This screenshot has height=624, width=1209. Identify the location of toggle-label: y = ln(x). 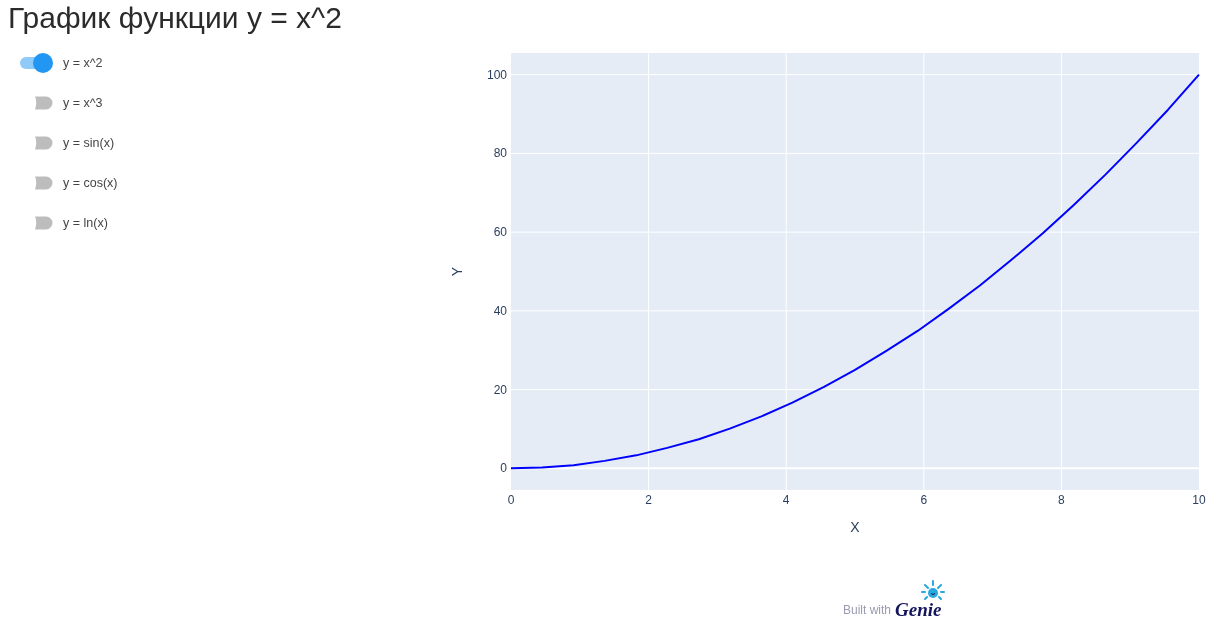
(85, 223).